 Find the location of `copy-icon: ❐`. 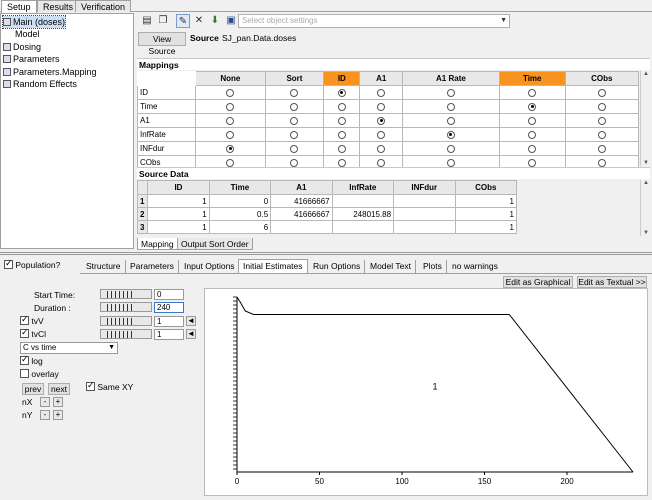

copy-icon: ❐ is located at coordinates (163, 21).